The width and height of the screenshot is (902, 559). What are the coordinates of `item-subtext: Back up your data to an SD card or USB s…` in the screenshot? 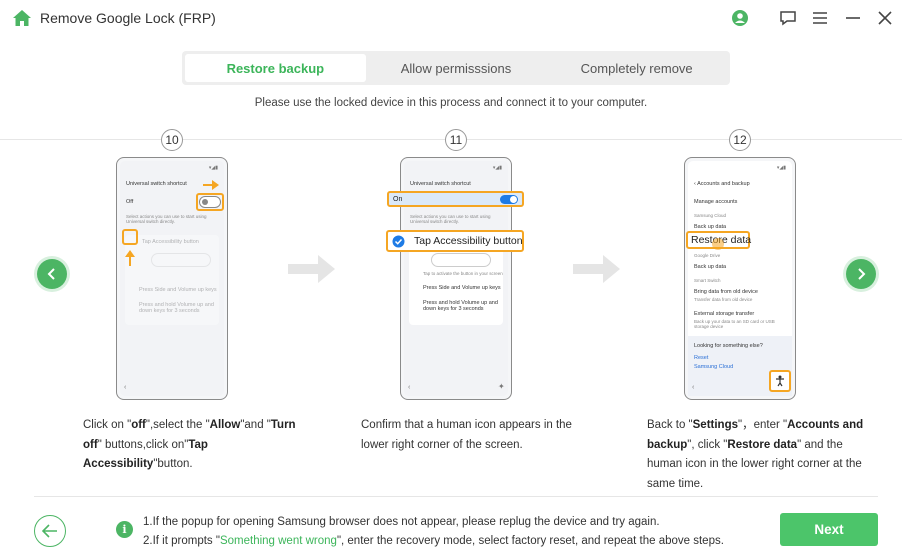 It's located at (734, 324).